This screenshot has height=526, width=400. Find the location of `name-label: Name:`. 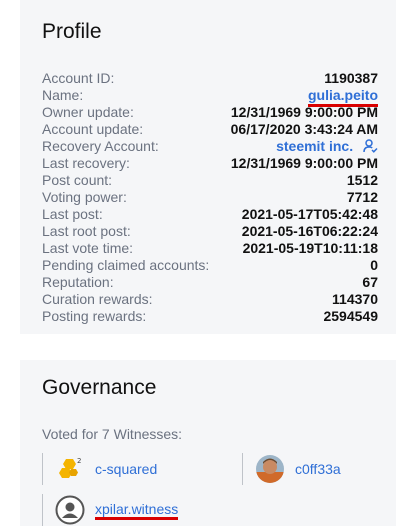

name-label: Name: is located at coordinates (63, 95).